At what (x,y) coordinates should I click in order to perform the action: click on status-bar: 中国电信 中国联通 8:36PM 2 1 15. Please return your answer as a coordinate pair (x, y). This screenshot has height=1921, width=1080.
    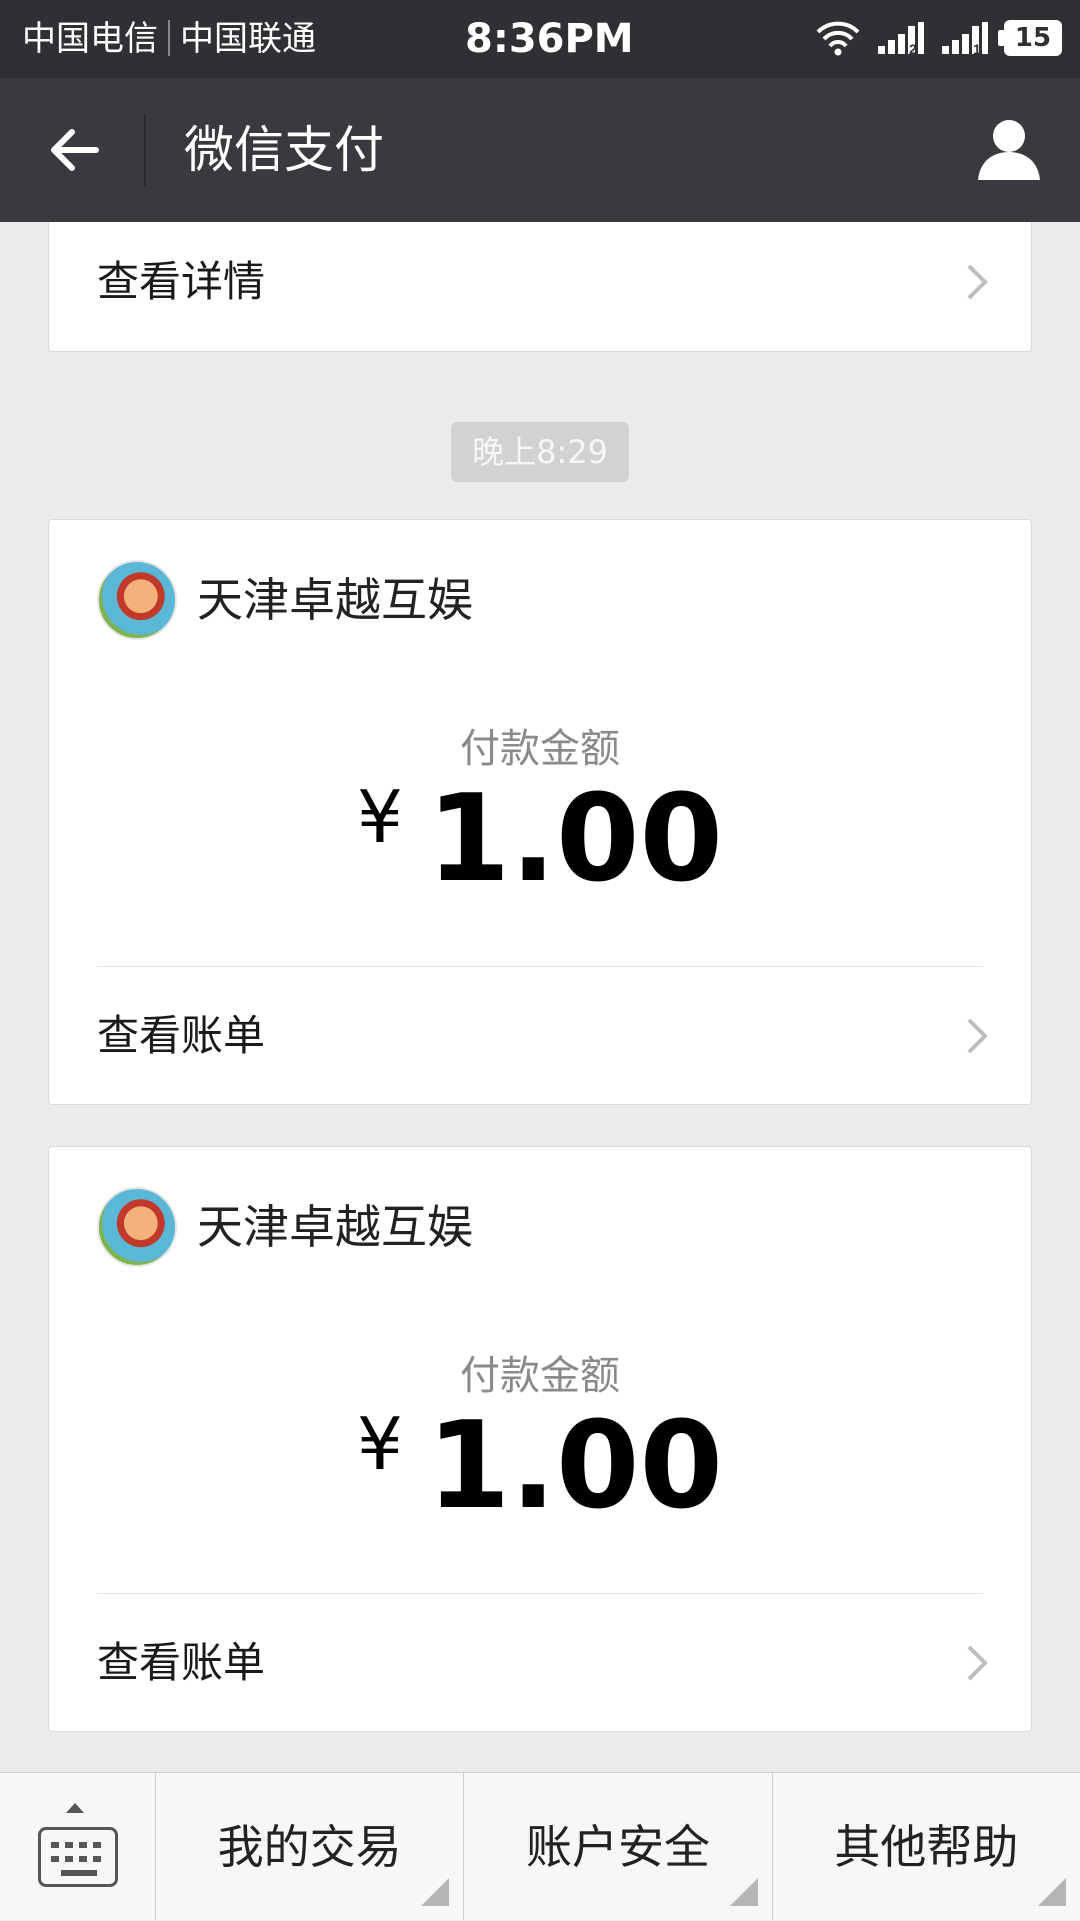
    Looking at the image, I should click on (540, 39).